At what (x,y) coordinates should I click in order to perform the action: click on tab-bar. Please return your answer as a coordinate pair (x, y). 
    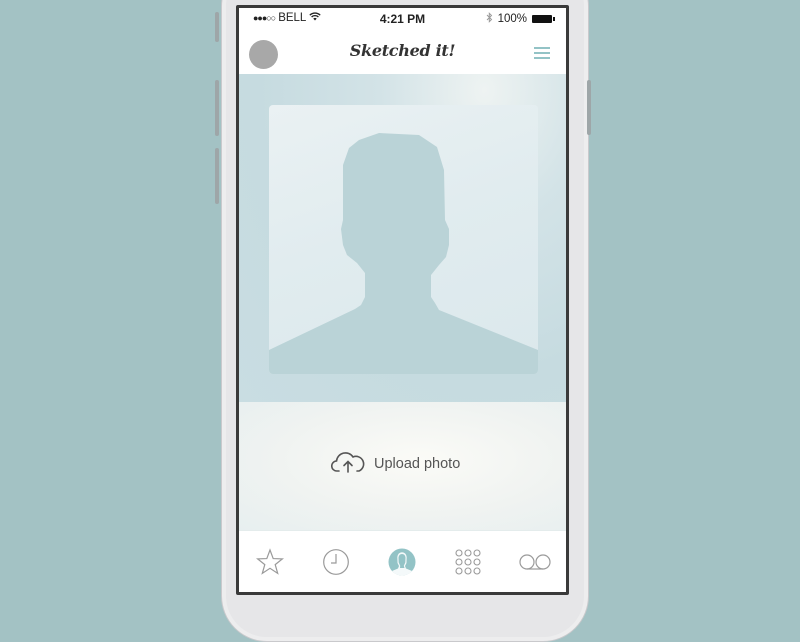
    Looking at the image, I should click on (402, 561).